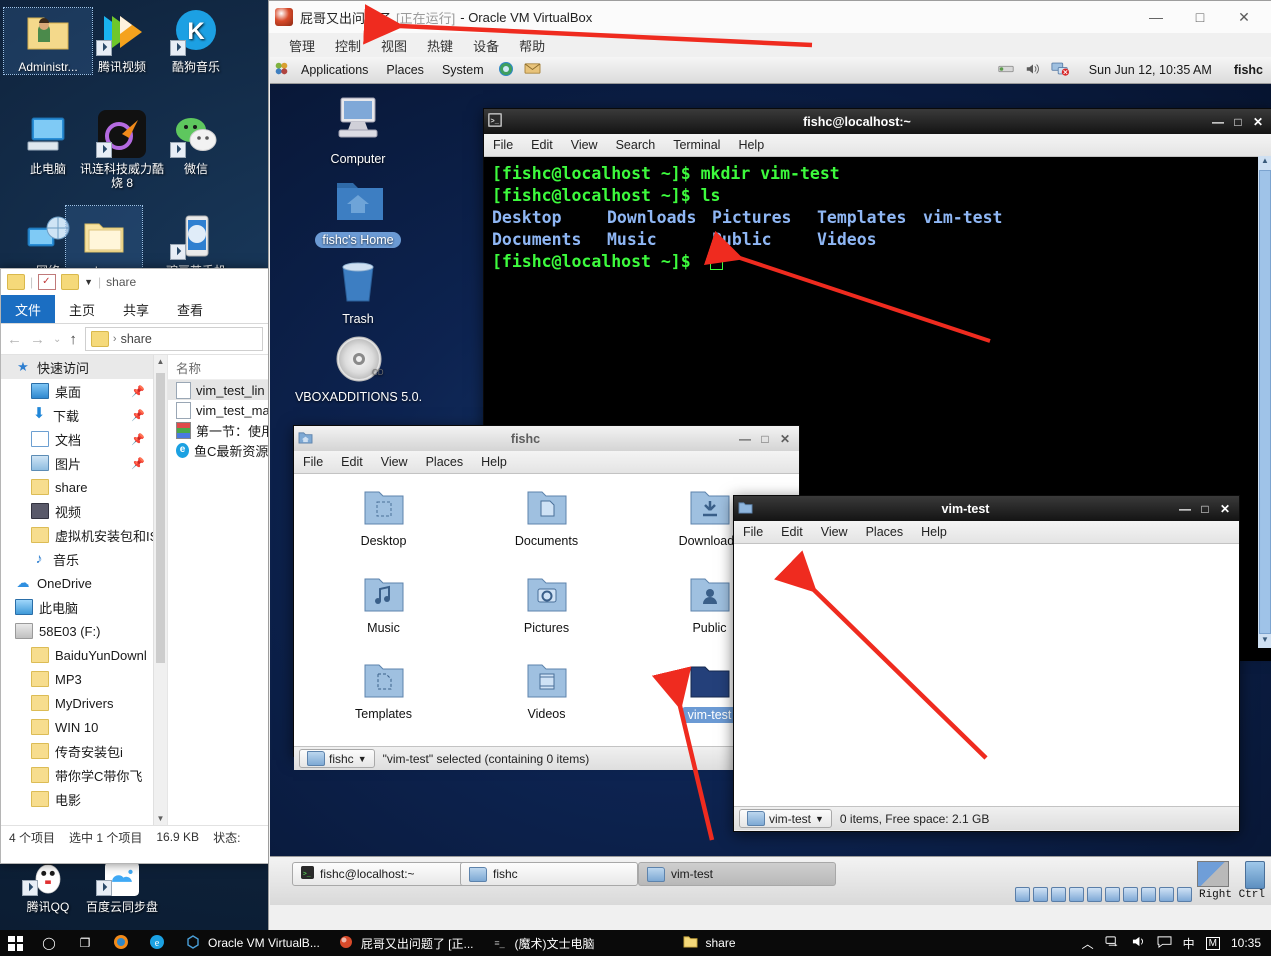 This screenshot has height=956, width=1271. Describe the element at coordinates (334, 70) in the screenshot. I see `menu-applications: Applications` at that location.